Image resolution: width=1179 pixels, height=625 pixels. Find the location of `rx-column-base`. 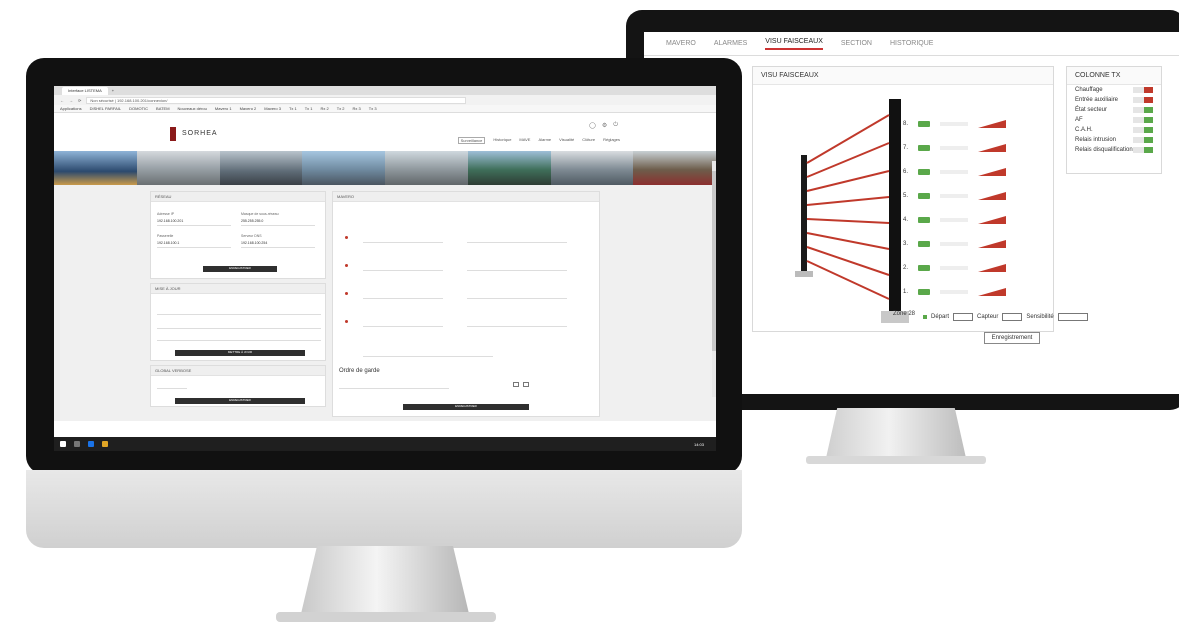

rx-column-base is located at coordinates (804, 274).